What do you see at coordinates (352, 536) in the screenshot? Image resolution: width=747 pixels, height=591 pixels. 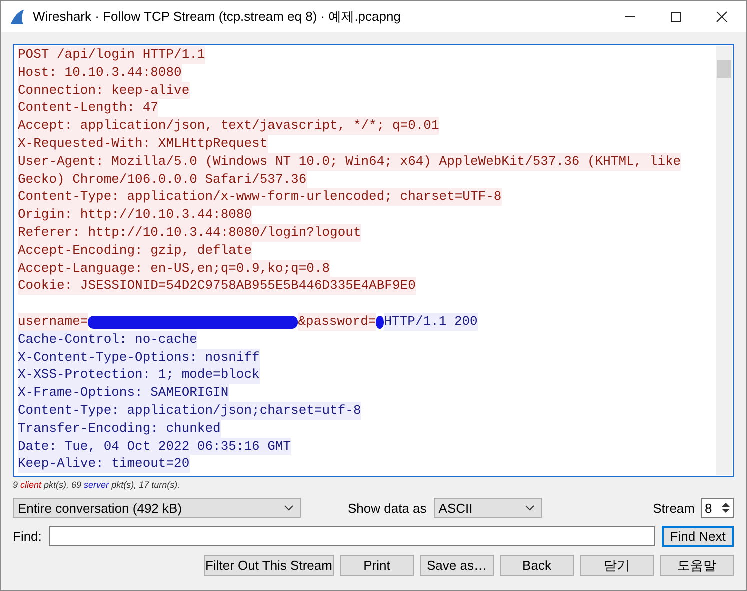 I see `find-field` at bounding box center [352, 536].